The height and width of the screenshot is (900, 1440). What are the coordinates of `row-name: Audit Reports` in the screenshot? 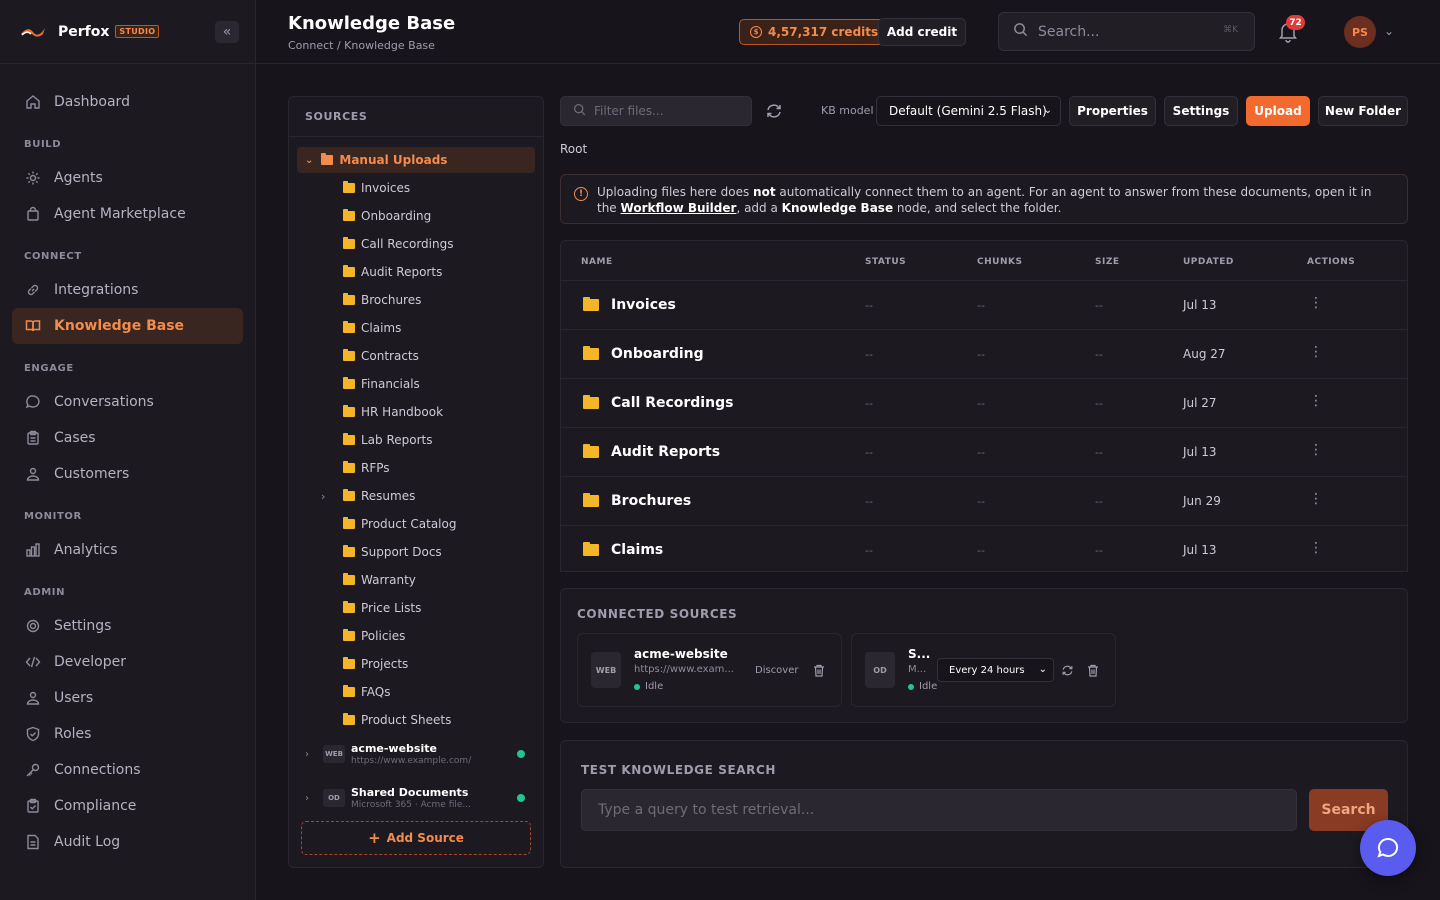 It's located at (651, 452).